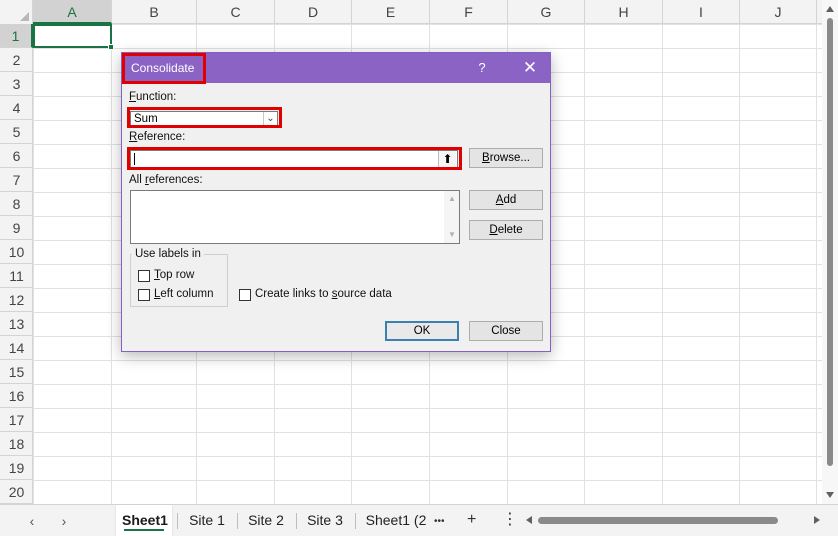 The image size is (838, 536). I want to click on left-column-label: Left column, so click(183, 294).